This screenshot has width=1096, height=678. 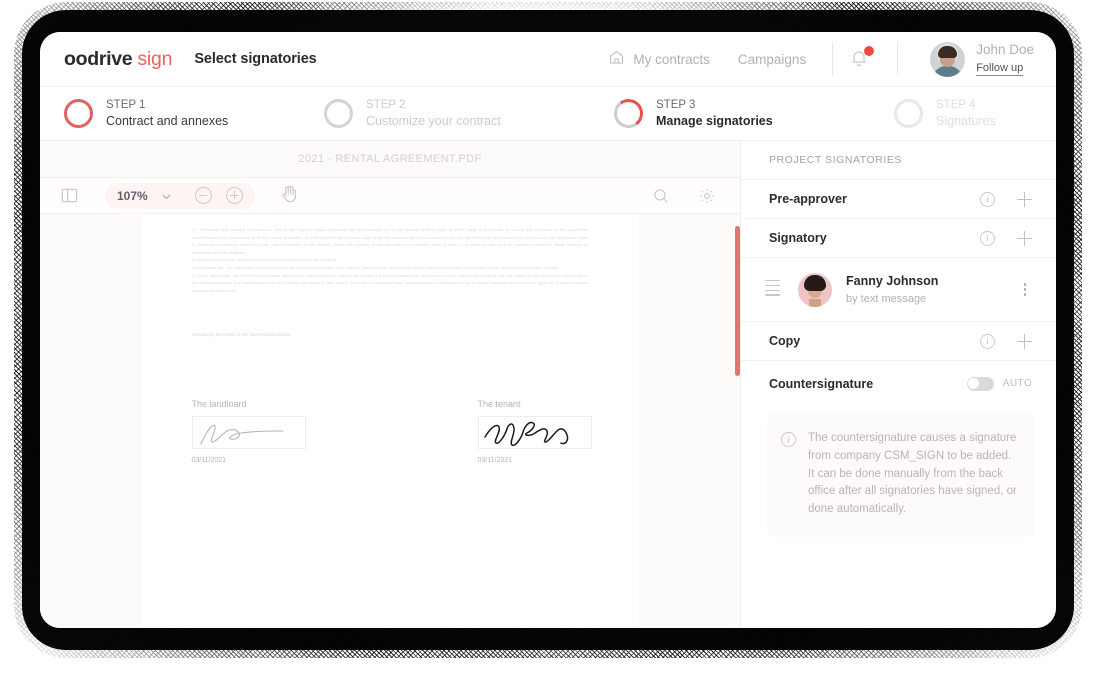 What do you see at coordinates (1025, 289) in the screenshot?
I see `more-options-icon` at bounding box center [1025, 289].